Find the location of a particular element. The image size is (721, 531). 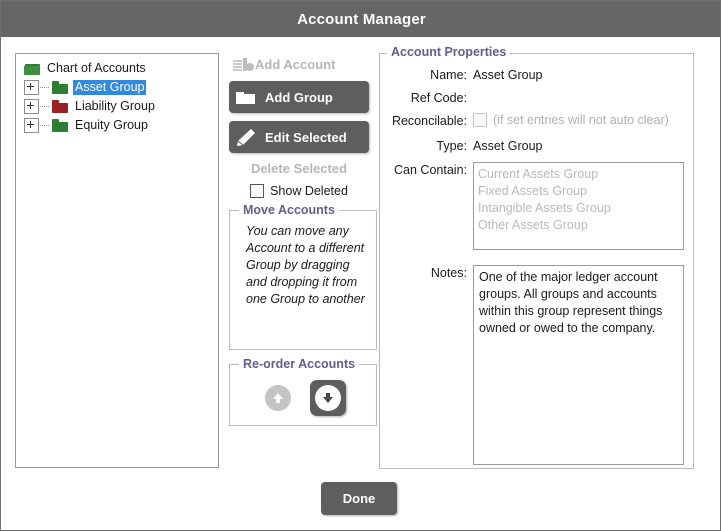

done-button: Done is located at coordinates (359, 498).